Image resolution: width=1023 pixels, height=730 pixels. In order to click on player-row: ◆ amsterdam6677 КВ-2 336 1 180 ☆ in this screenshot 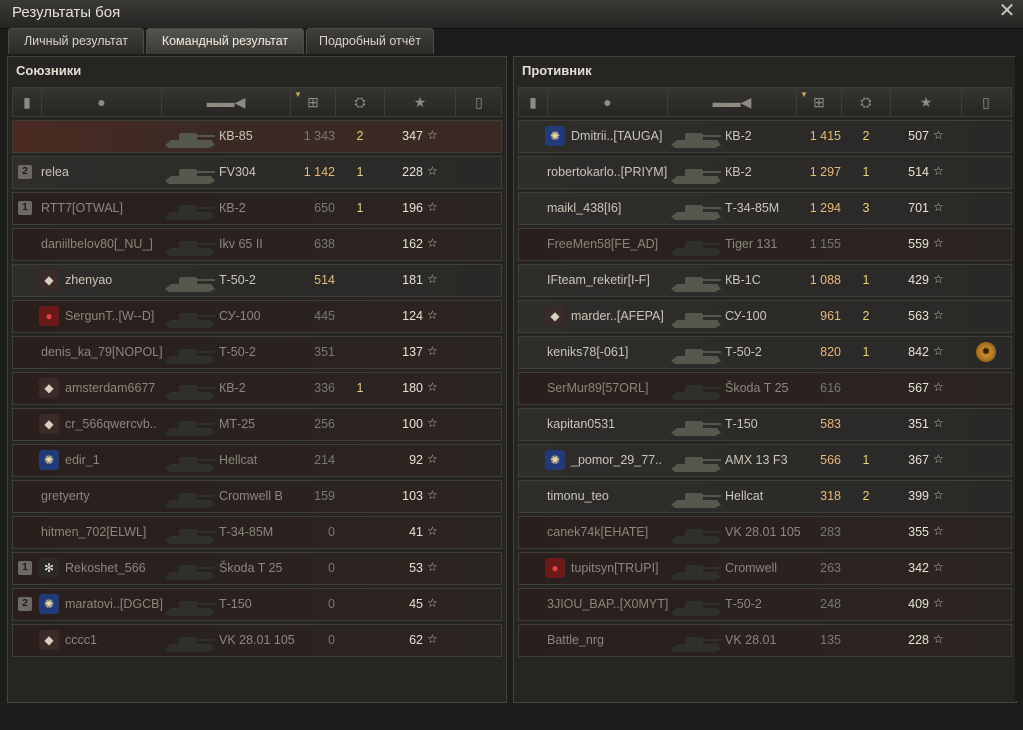, I will do `click(257, 388)`.